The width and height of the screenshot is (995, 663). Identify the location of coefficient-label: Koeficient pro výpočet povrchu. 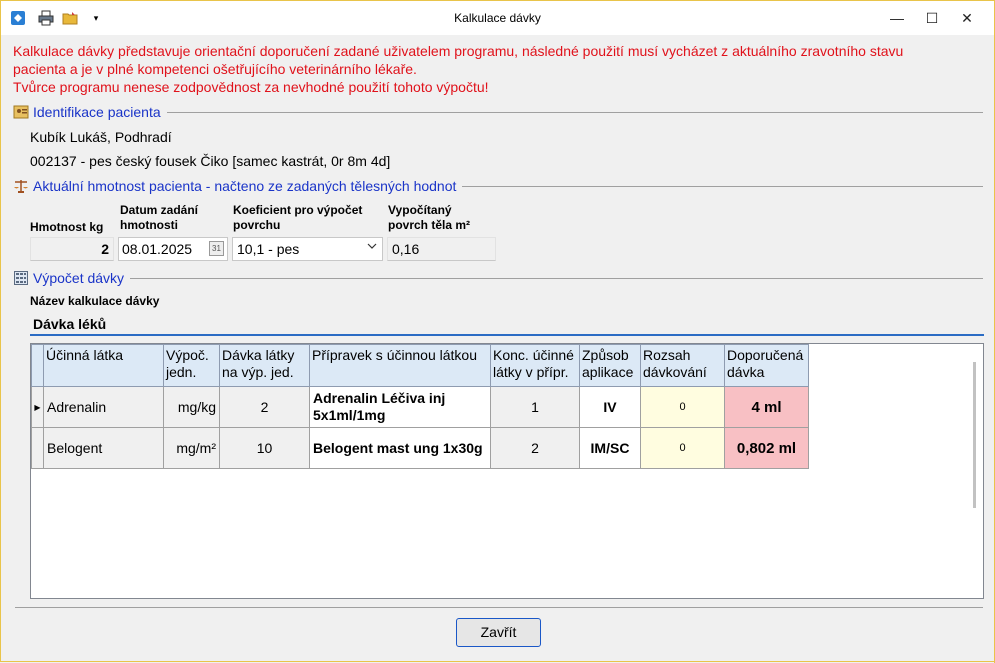
(297, 218).